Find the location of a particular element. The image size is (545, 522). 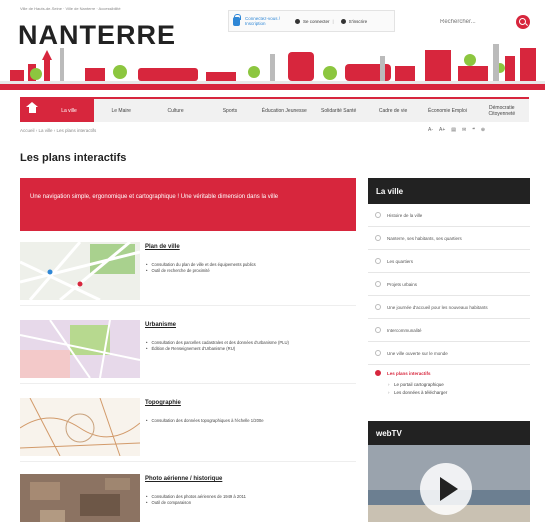

sidebar-heading: La ville is located at coordinates (449, 191).